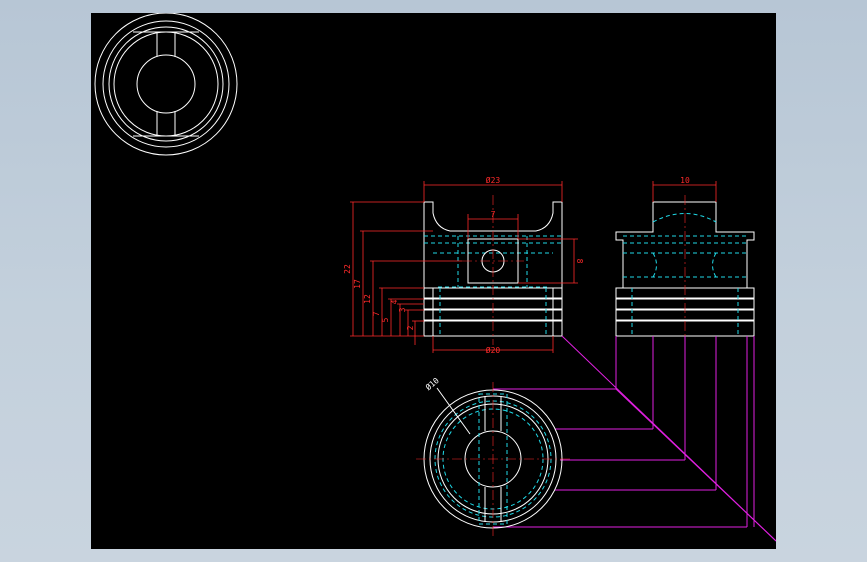 The image size is (867, 562). What do you see at coordinates (394, 301) in the screenshot?
I see `dim-height-4: 4` at bounding box center [394, 301].